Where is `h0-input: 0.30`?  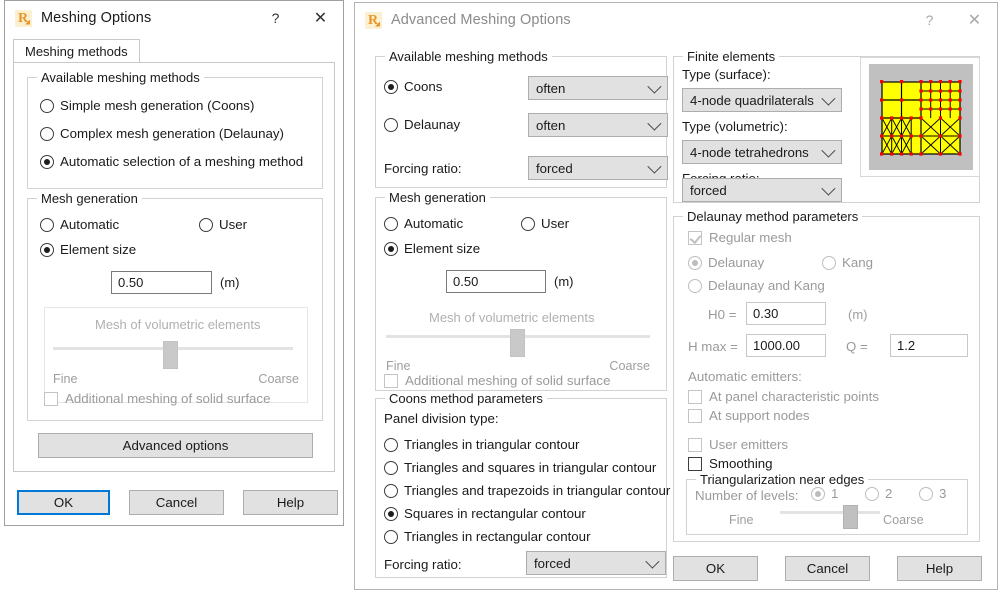 h0-input: 0.30 is located at coordinates (786, 313).